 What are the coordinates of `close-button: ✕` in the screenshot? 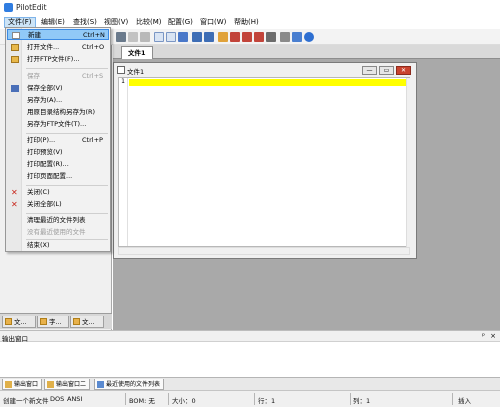 It's located at (403, 70).